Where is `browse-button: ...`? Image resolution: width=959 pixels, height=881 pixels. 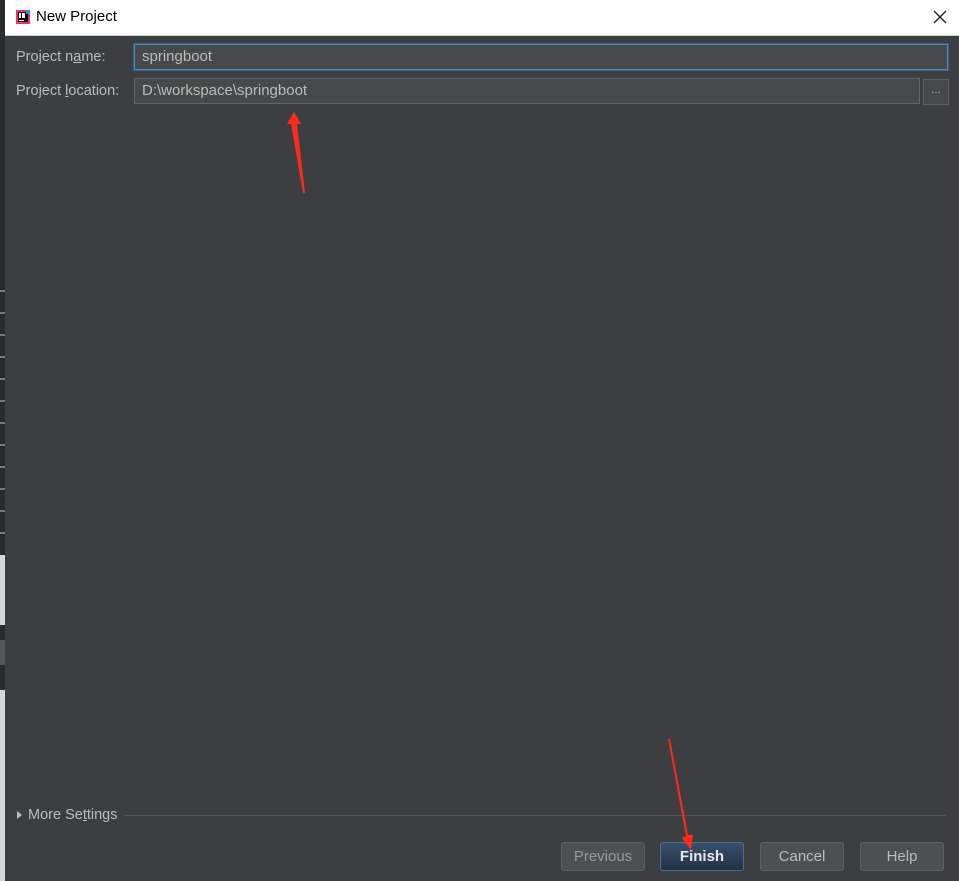 browse-button: ... is located at coordinates (936, 92).